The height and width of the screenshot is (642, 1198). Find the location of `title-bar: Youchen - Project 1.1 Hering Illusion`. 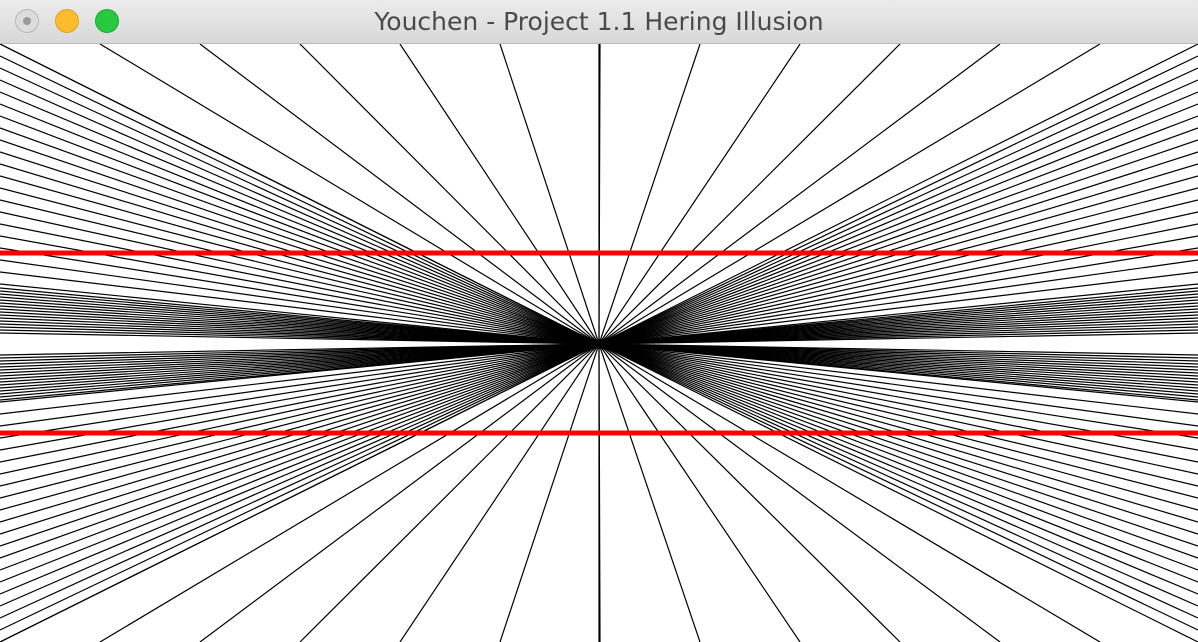

title-bar: Youchen - Project 1.1 Hering Illusion is located at coordinates (599, 22).